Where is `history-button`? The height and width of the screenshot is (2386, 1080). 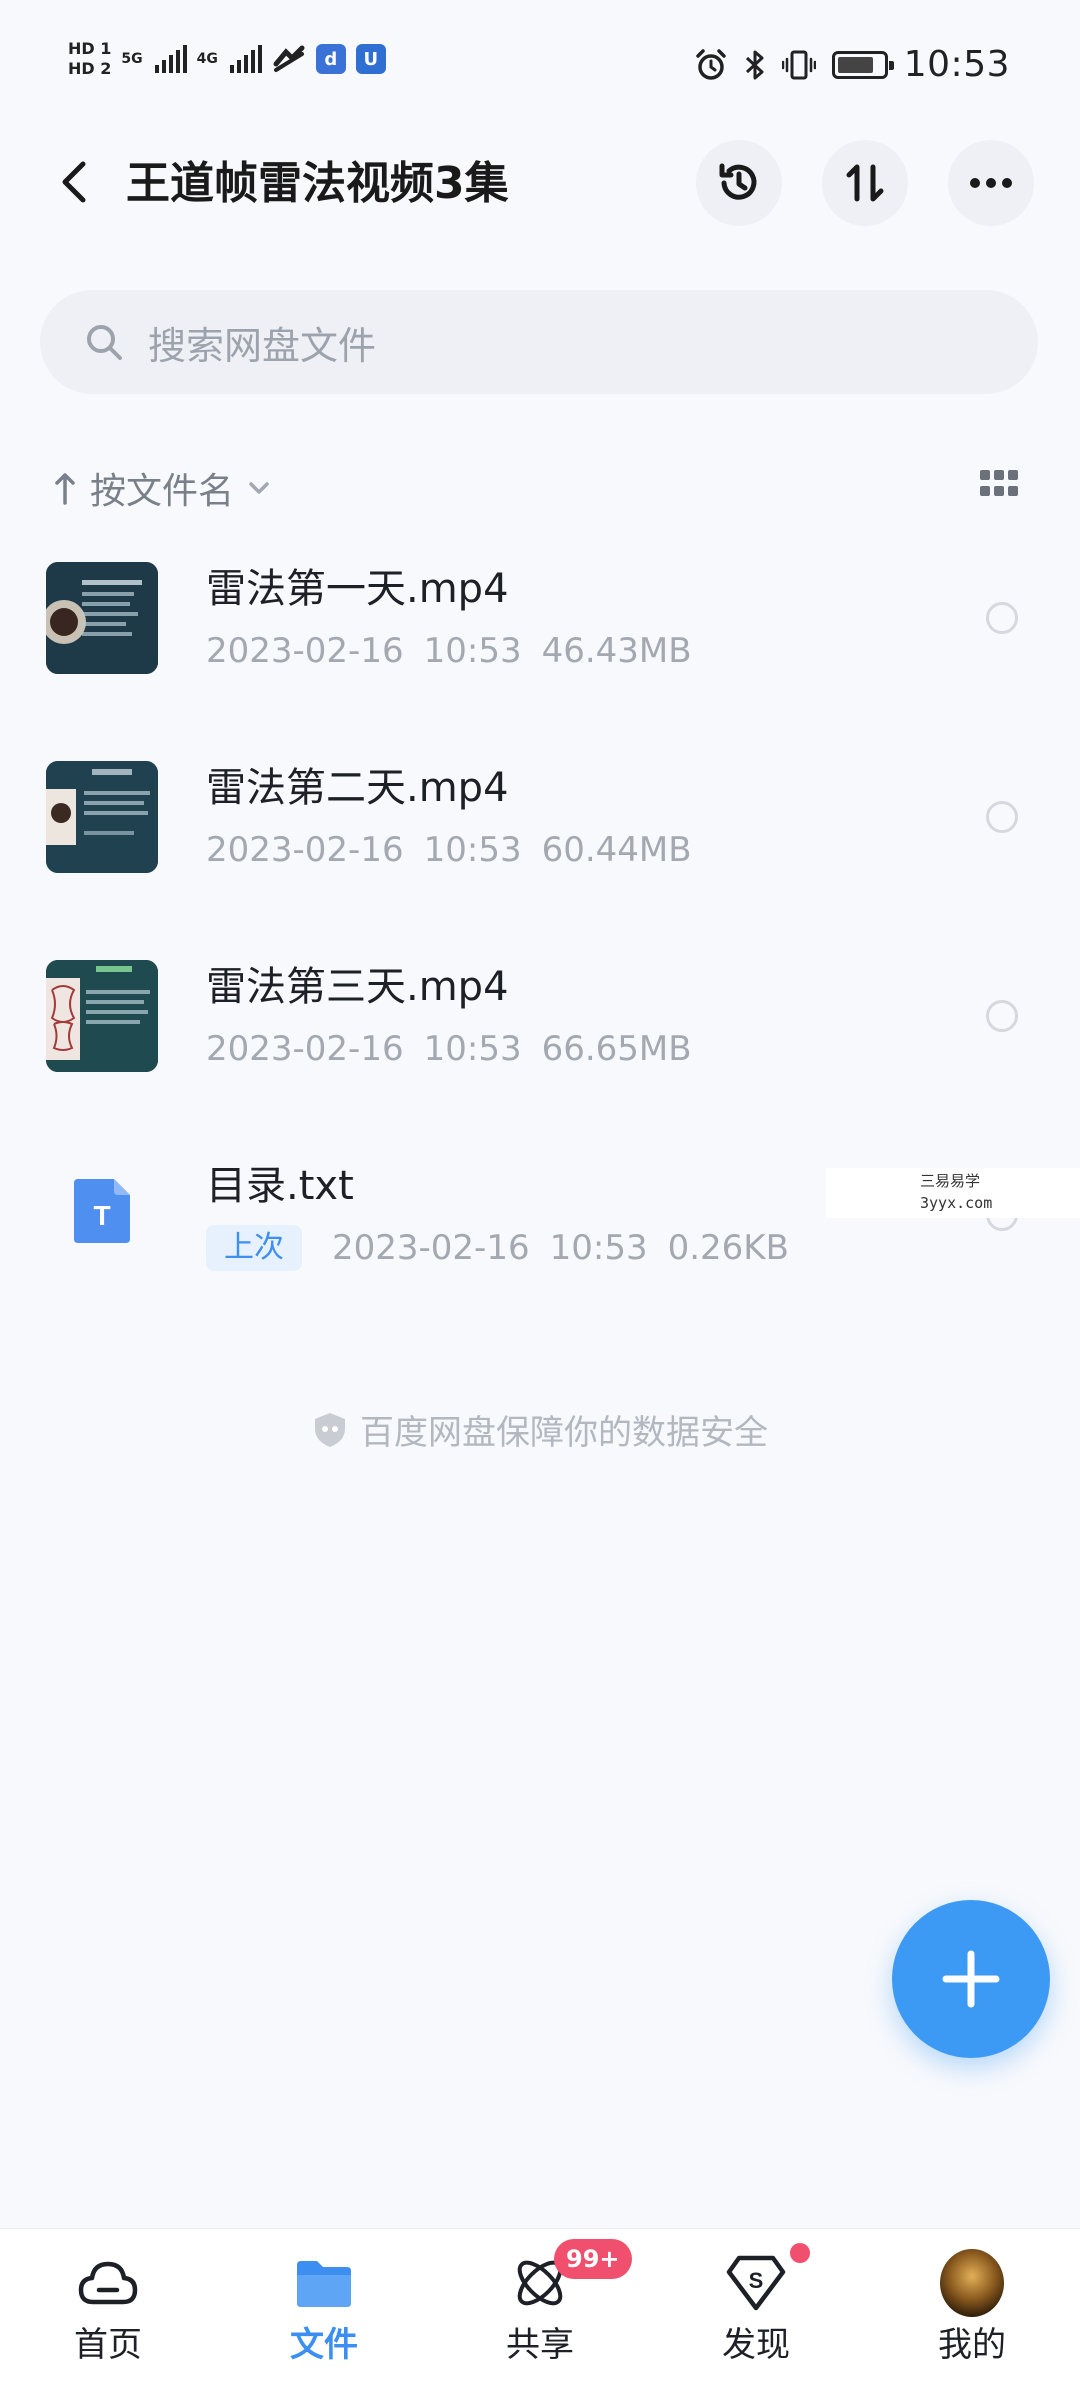
history-button is located at coordinates (739, 183).